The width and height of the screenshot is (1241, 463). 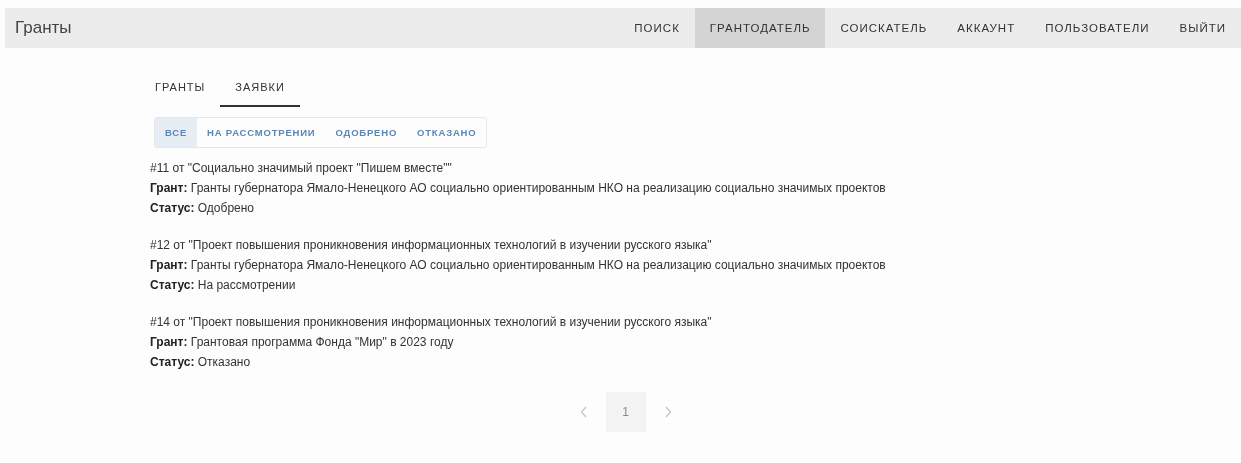 I want to click on status-line: Статус: Одобрено, so click(x=203, y=208).